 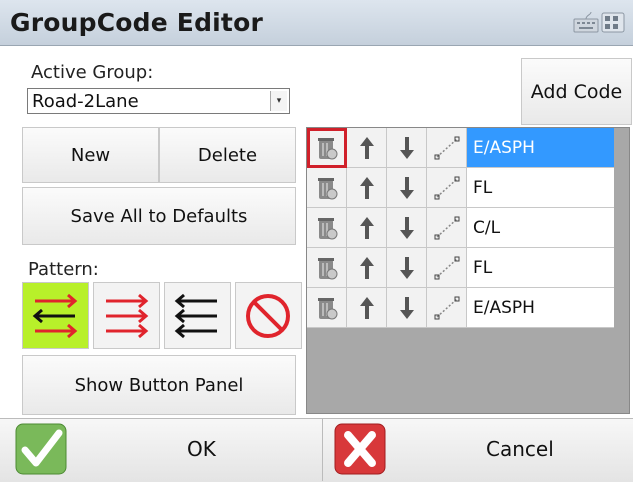 I want to click on no-pattern-icon, so click(x=268, y=316).